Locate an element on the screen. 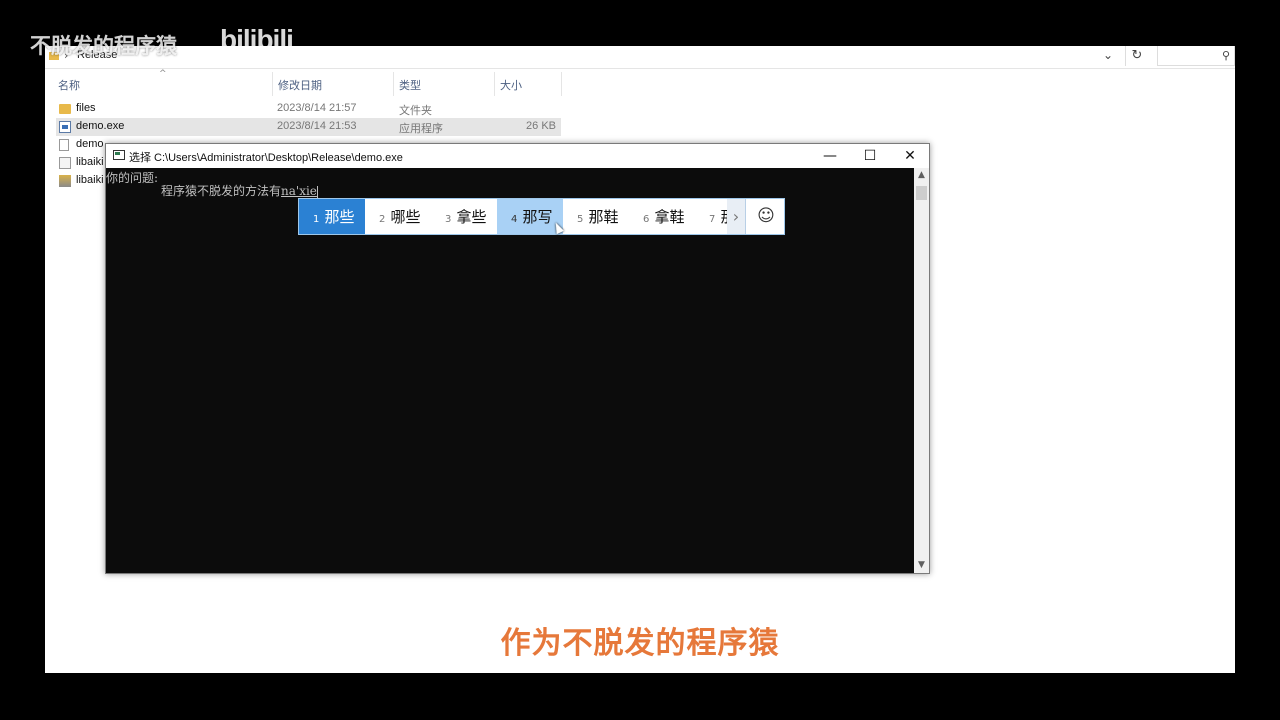 This screenshot has height=720, width=1280. dll-icon is located at coordinates (65, 163).